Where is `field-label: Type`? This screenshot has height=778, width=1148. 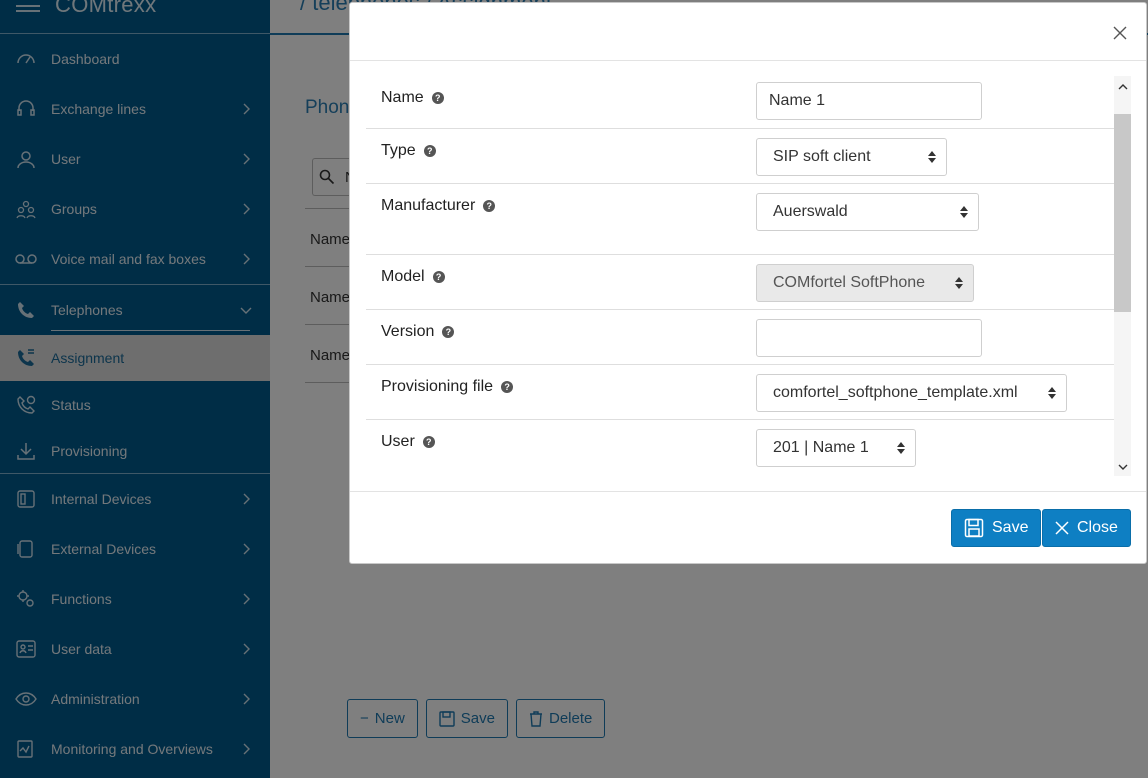 field-label: Type is located at coordinates (398, 150).